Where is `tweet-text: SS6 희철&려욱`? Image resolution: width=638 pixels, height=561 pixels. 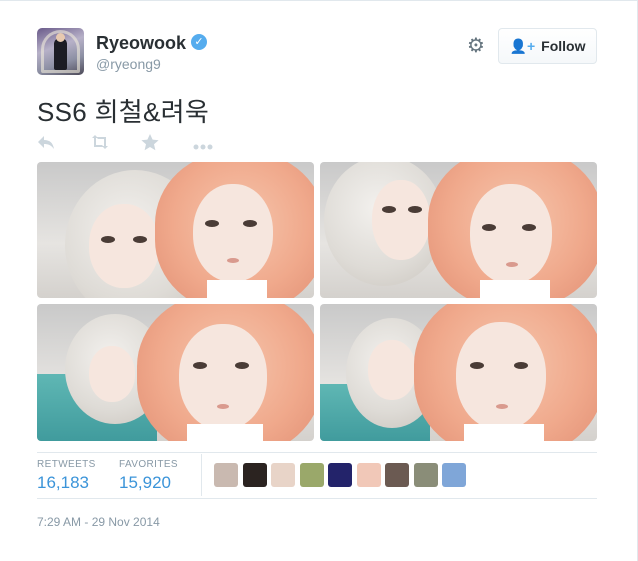
tweet-text: SS6 희철&려욱 is located at coordinates (123, 112).